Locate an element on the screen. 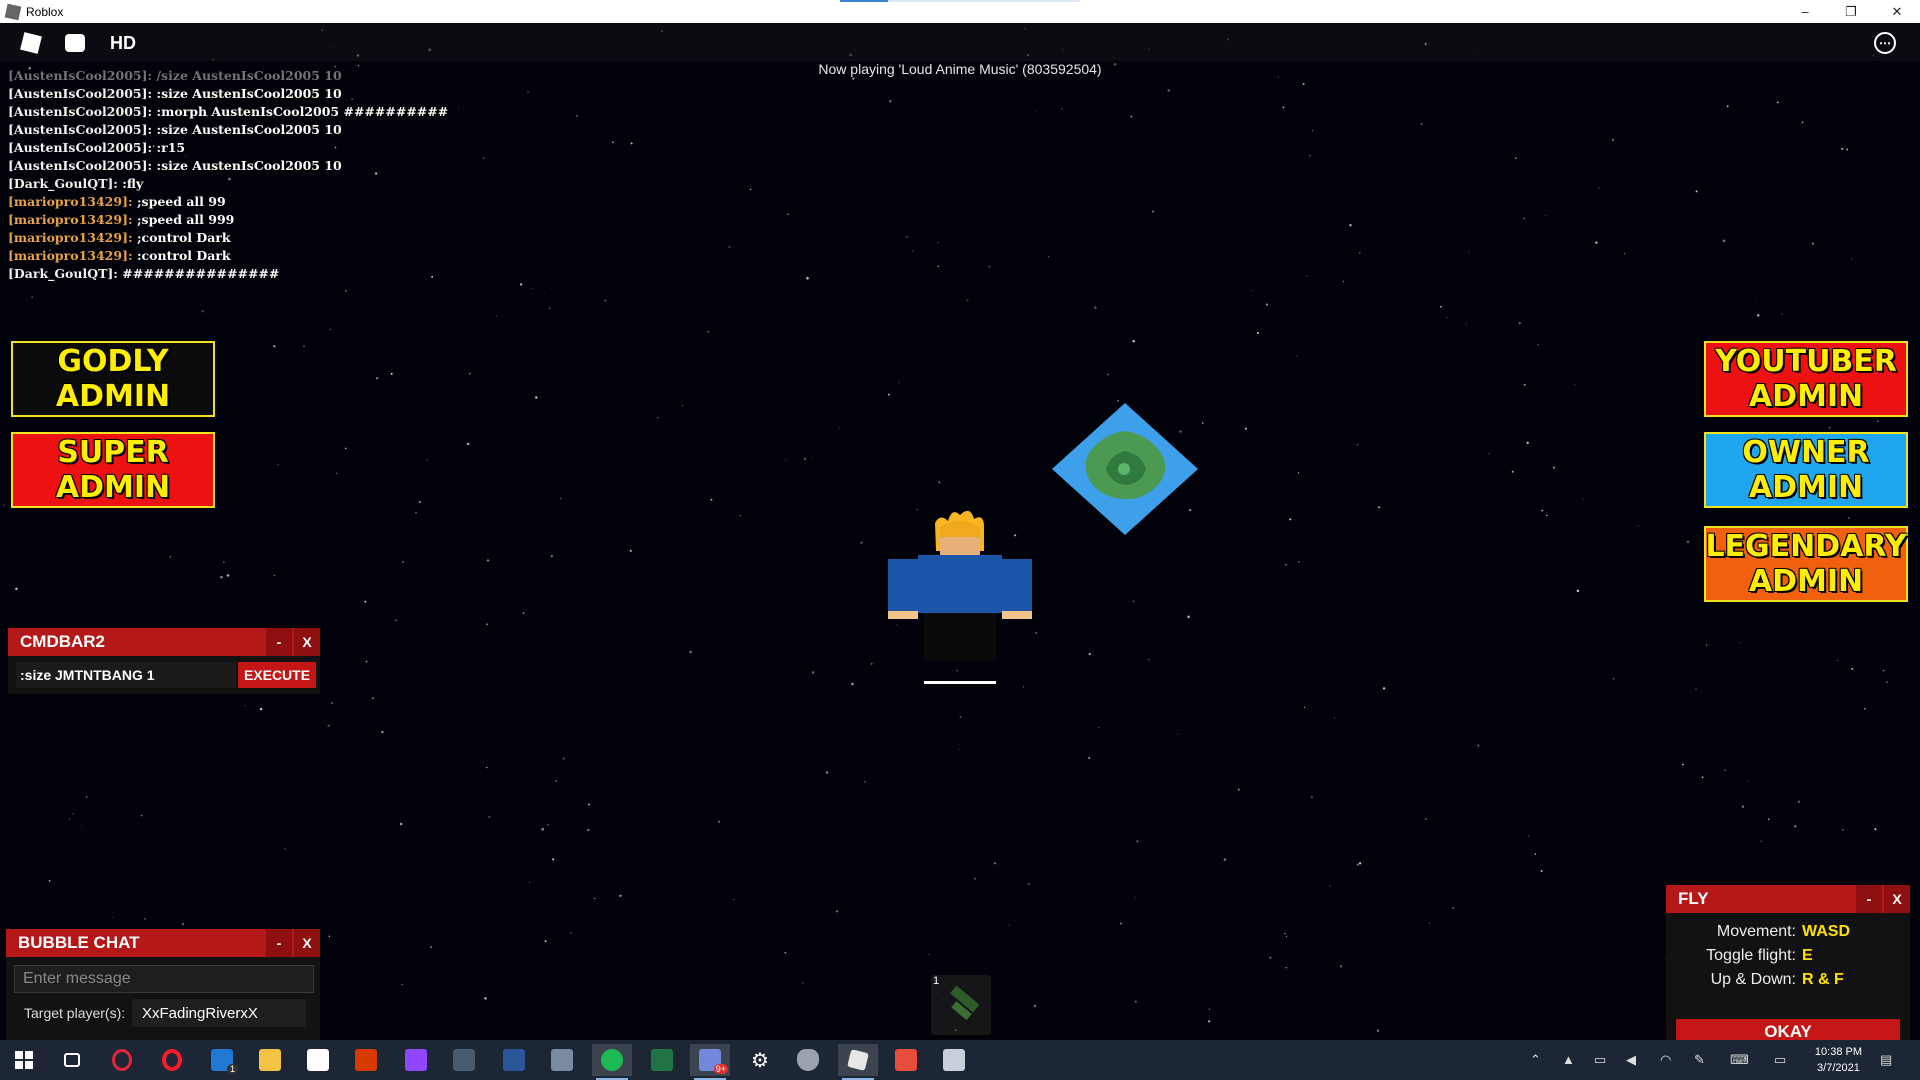  fly-okay-button: OKAY is located at coordinates (1788, 1029).